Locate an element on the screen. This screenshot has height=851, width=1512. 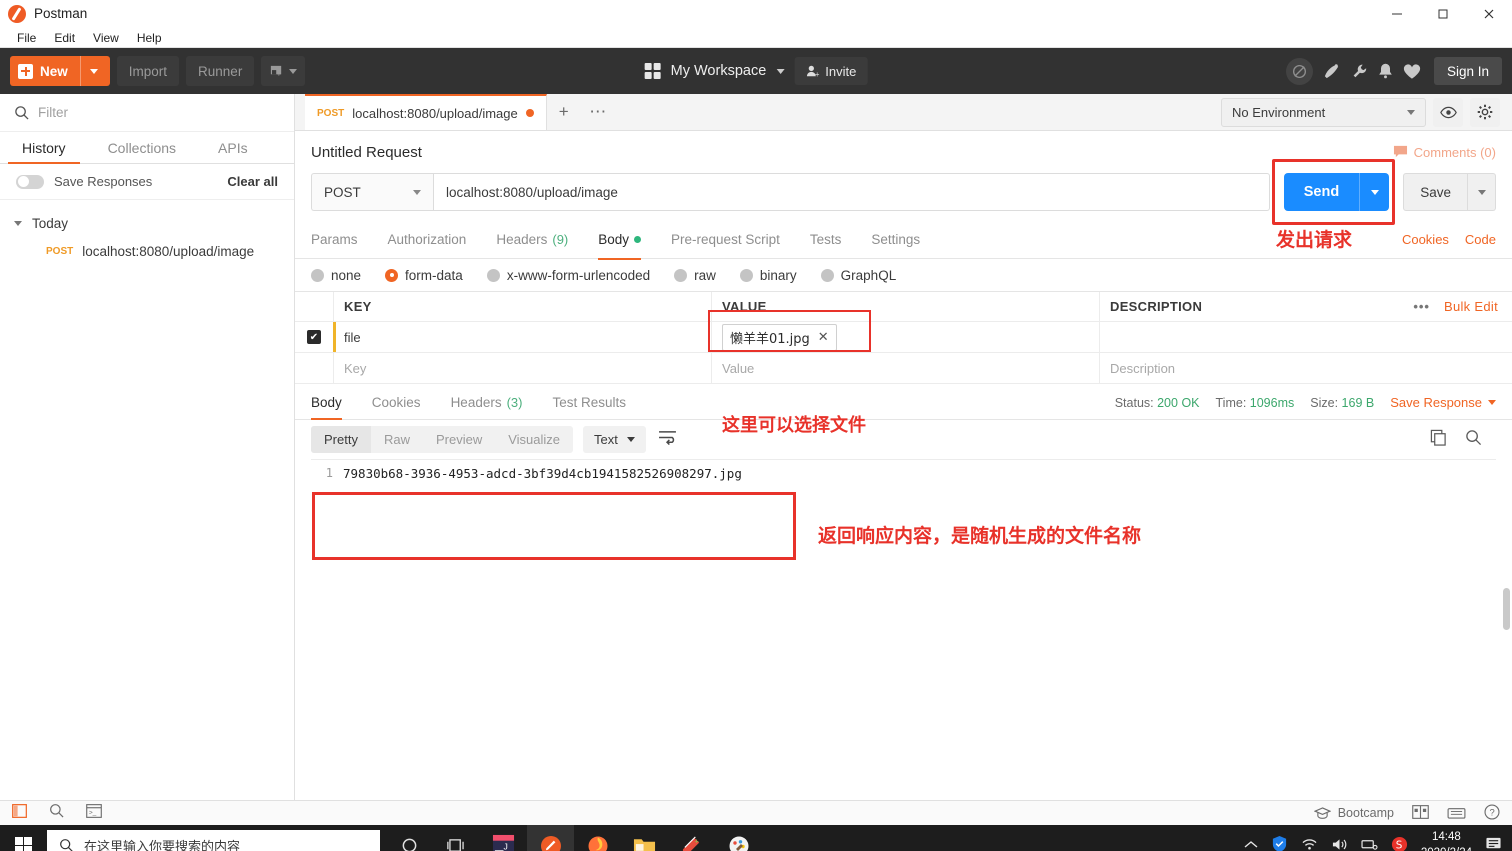
menu-item-view: View is located at coordinates (106, 38).